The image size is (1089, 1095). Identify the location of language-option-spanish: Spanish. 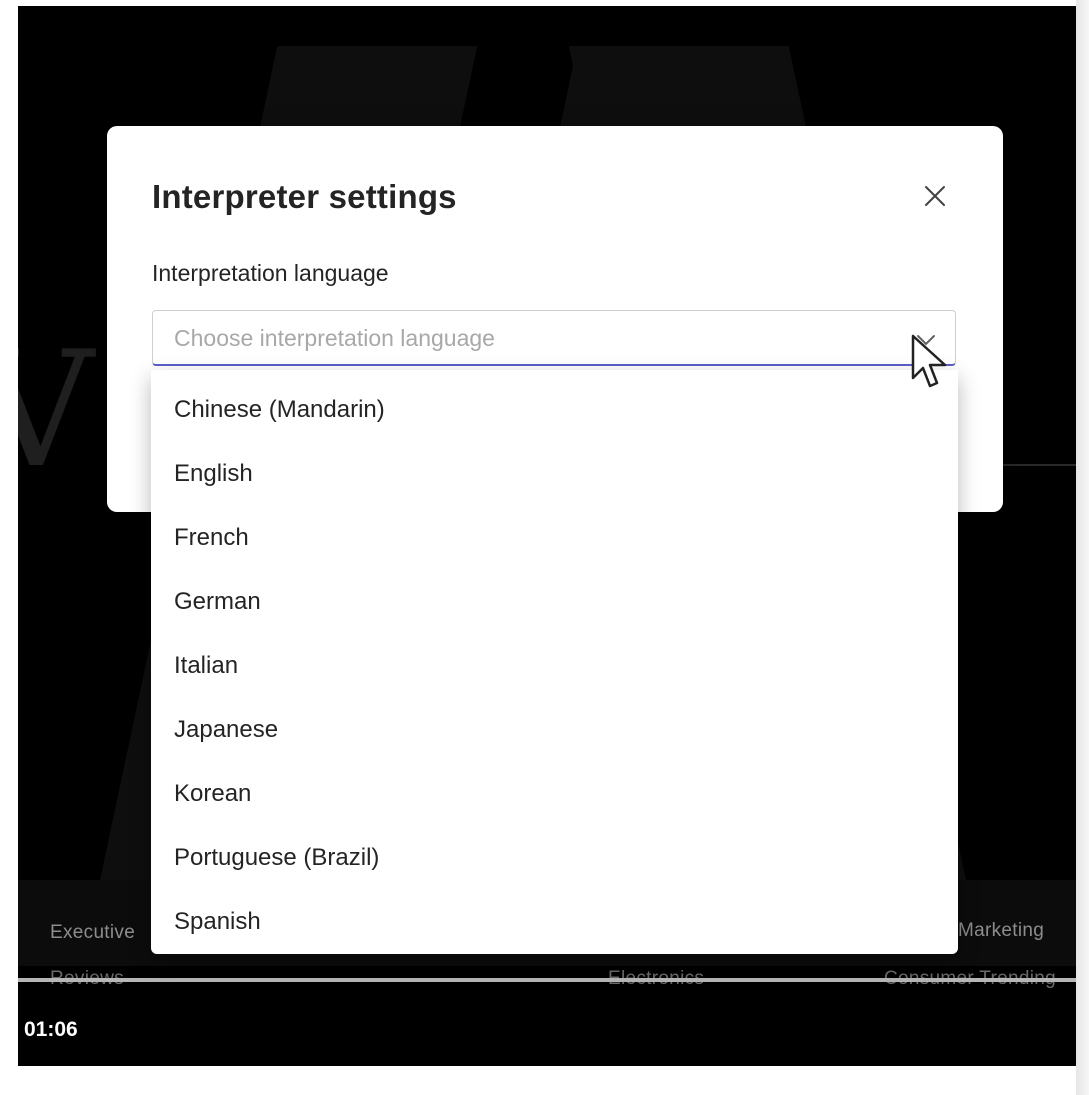
(554, 920).